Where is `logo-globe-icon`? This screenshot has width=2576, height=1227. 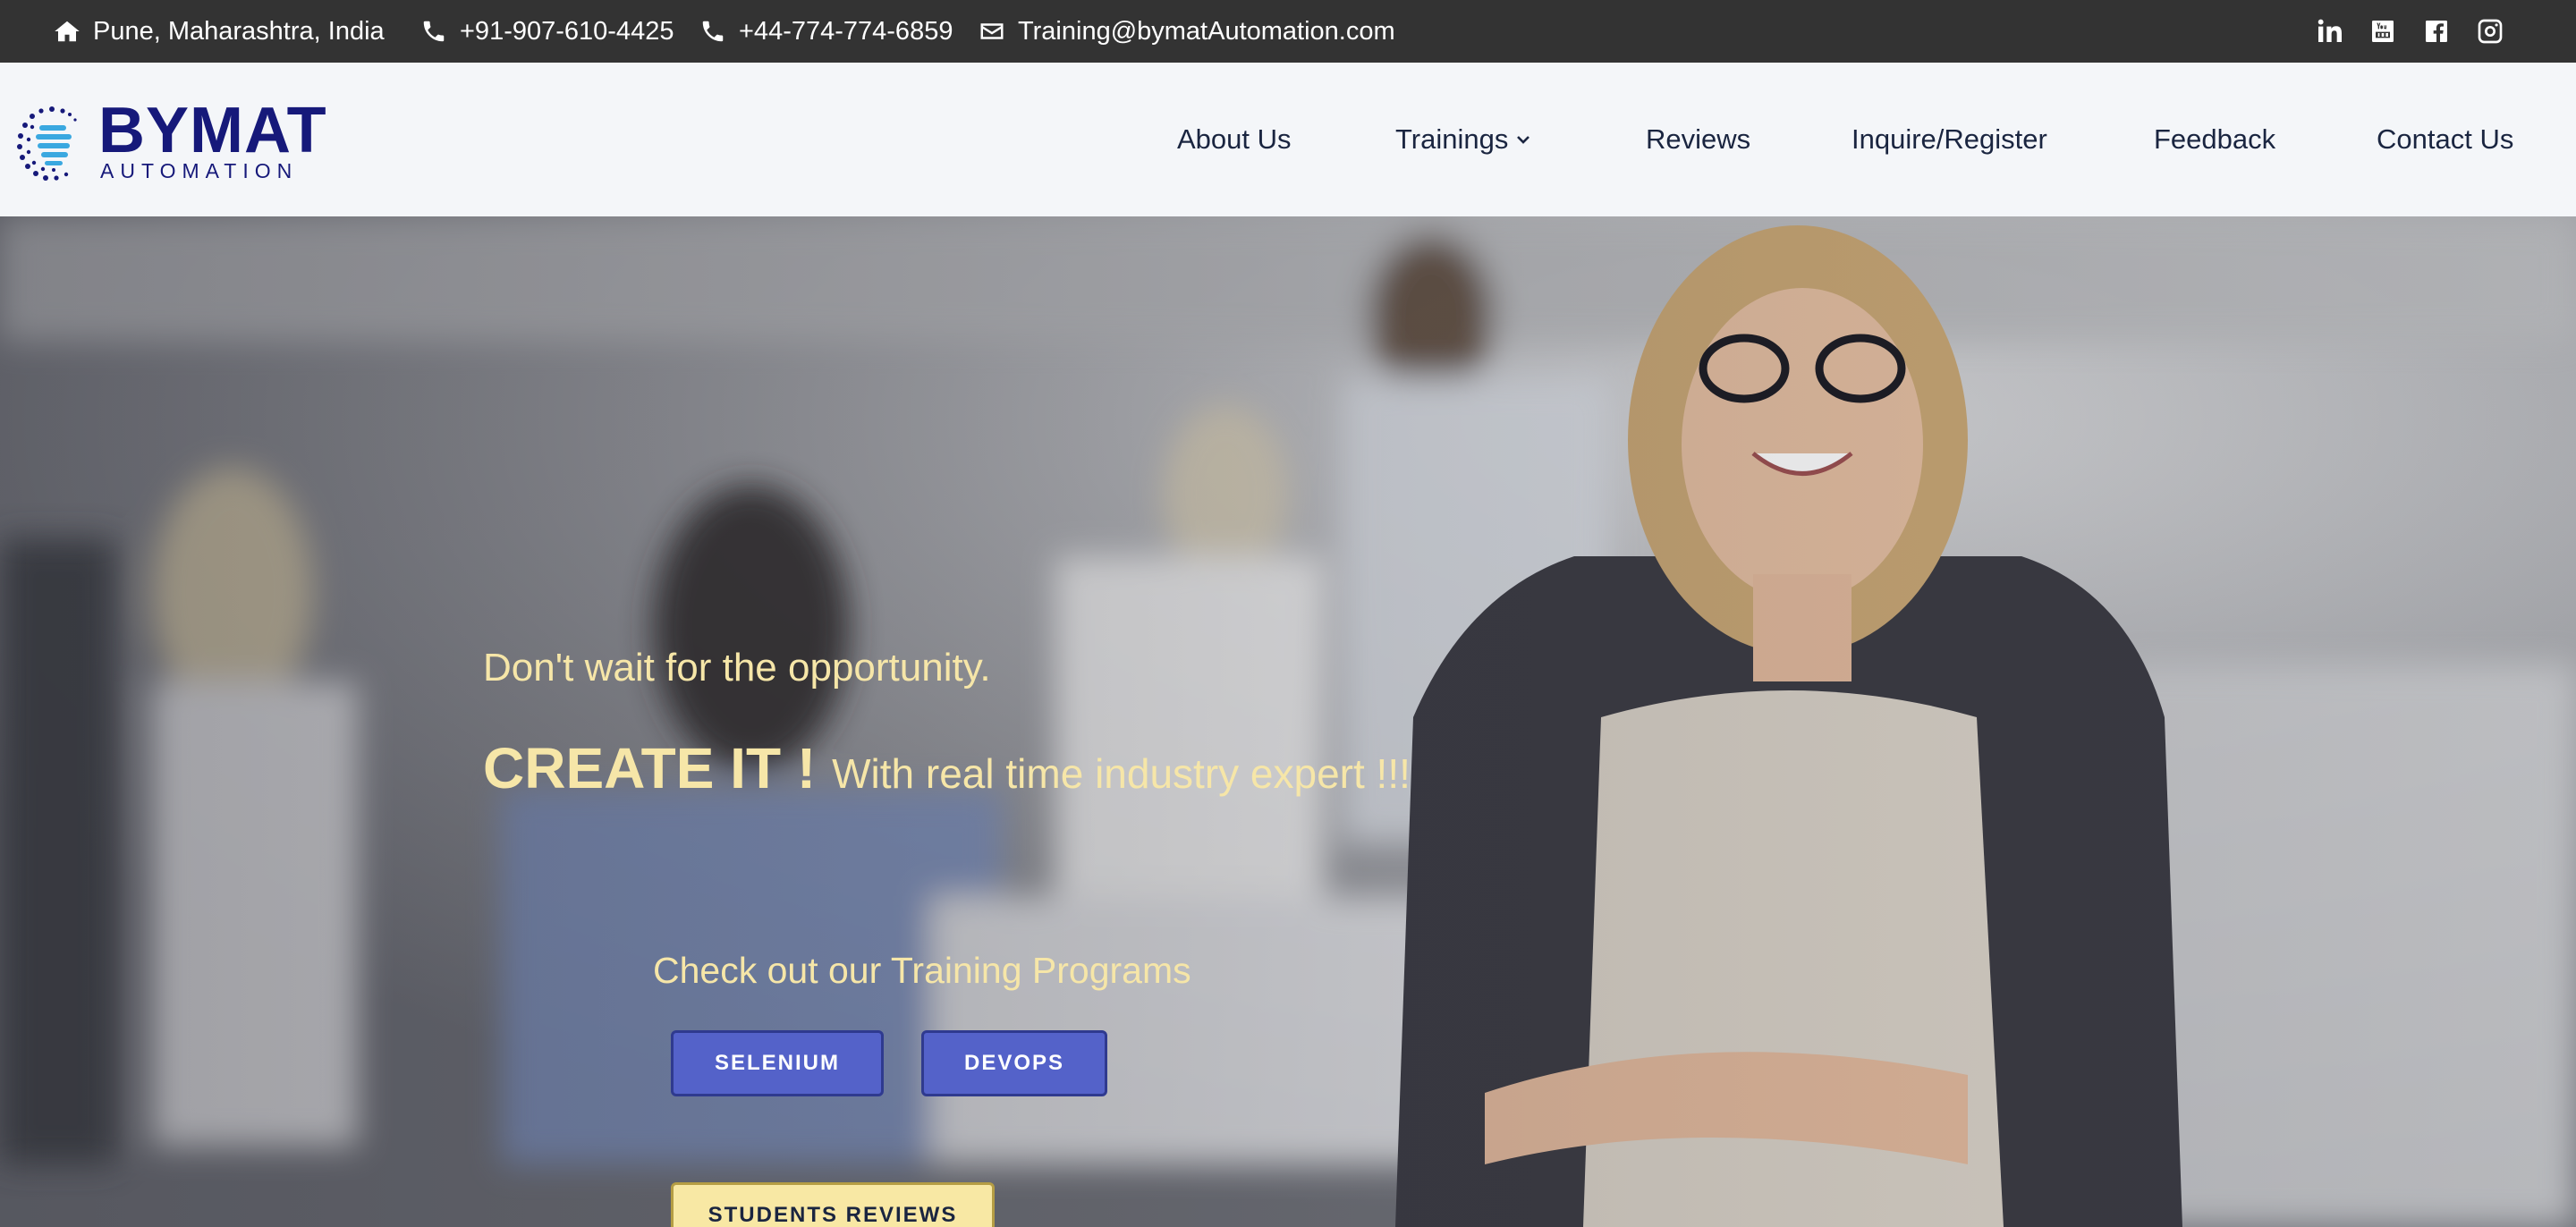 logo-globe-icon is located at coordinates (51, 142).